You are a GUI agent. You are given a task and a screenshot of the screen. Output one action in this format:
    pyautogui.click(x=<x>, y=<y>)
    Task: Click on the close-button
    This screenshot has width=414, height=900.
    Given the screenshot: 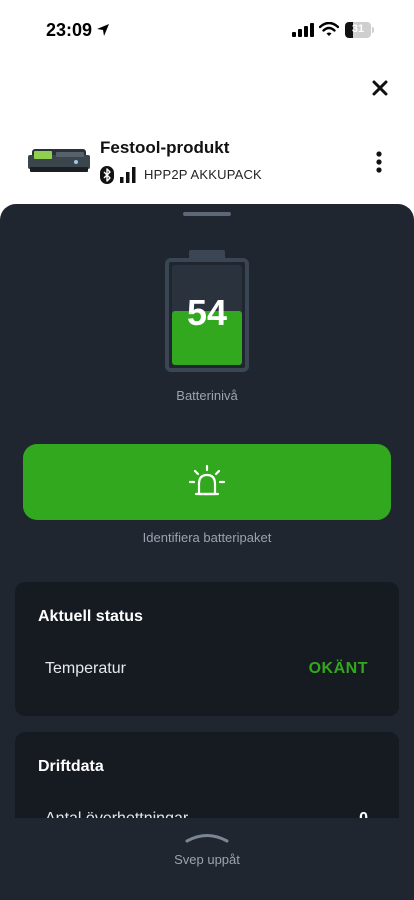 What is the action you would take?
    pyautogui.click(x=380, y=88)
    